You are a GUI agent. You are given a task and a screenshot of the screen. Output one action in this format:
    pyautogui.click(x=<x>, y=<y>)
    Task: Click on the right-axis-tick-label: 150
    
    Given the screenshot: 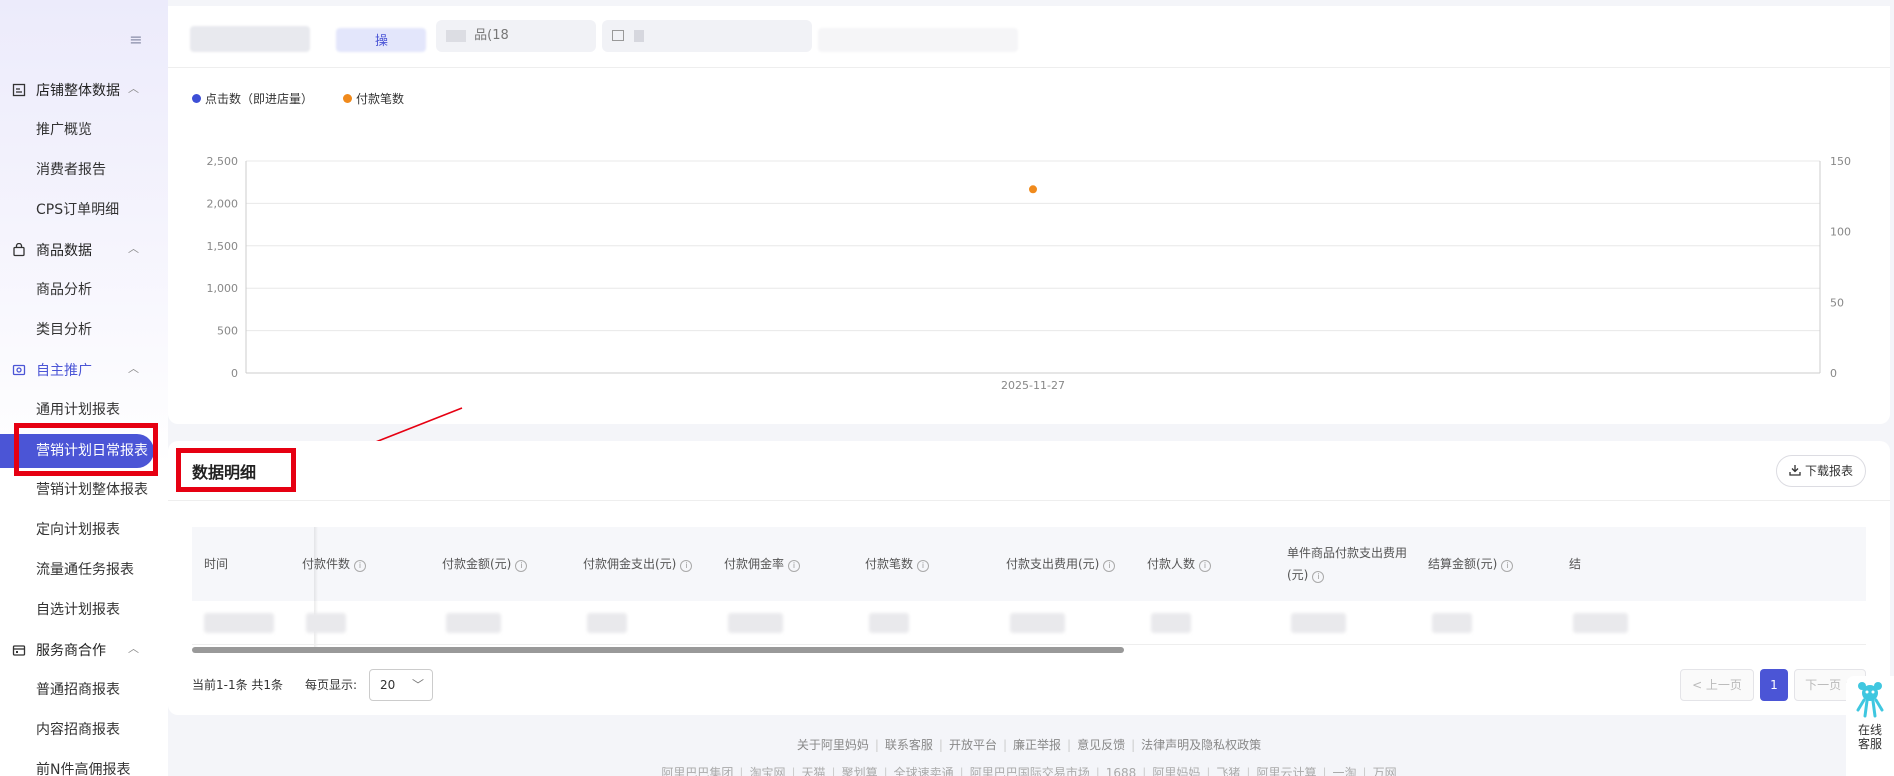 What is the action you would take?
    pyautogui.click(x=1840, y=161)
    